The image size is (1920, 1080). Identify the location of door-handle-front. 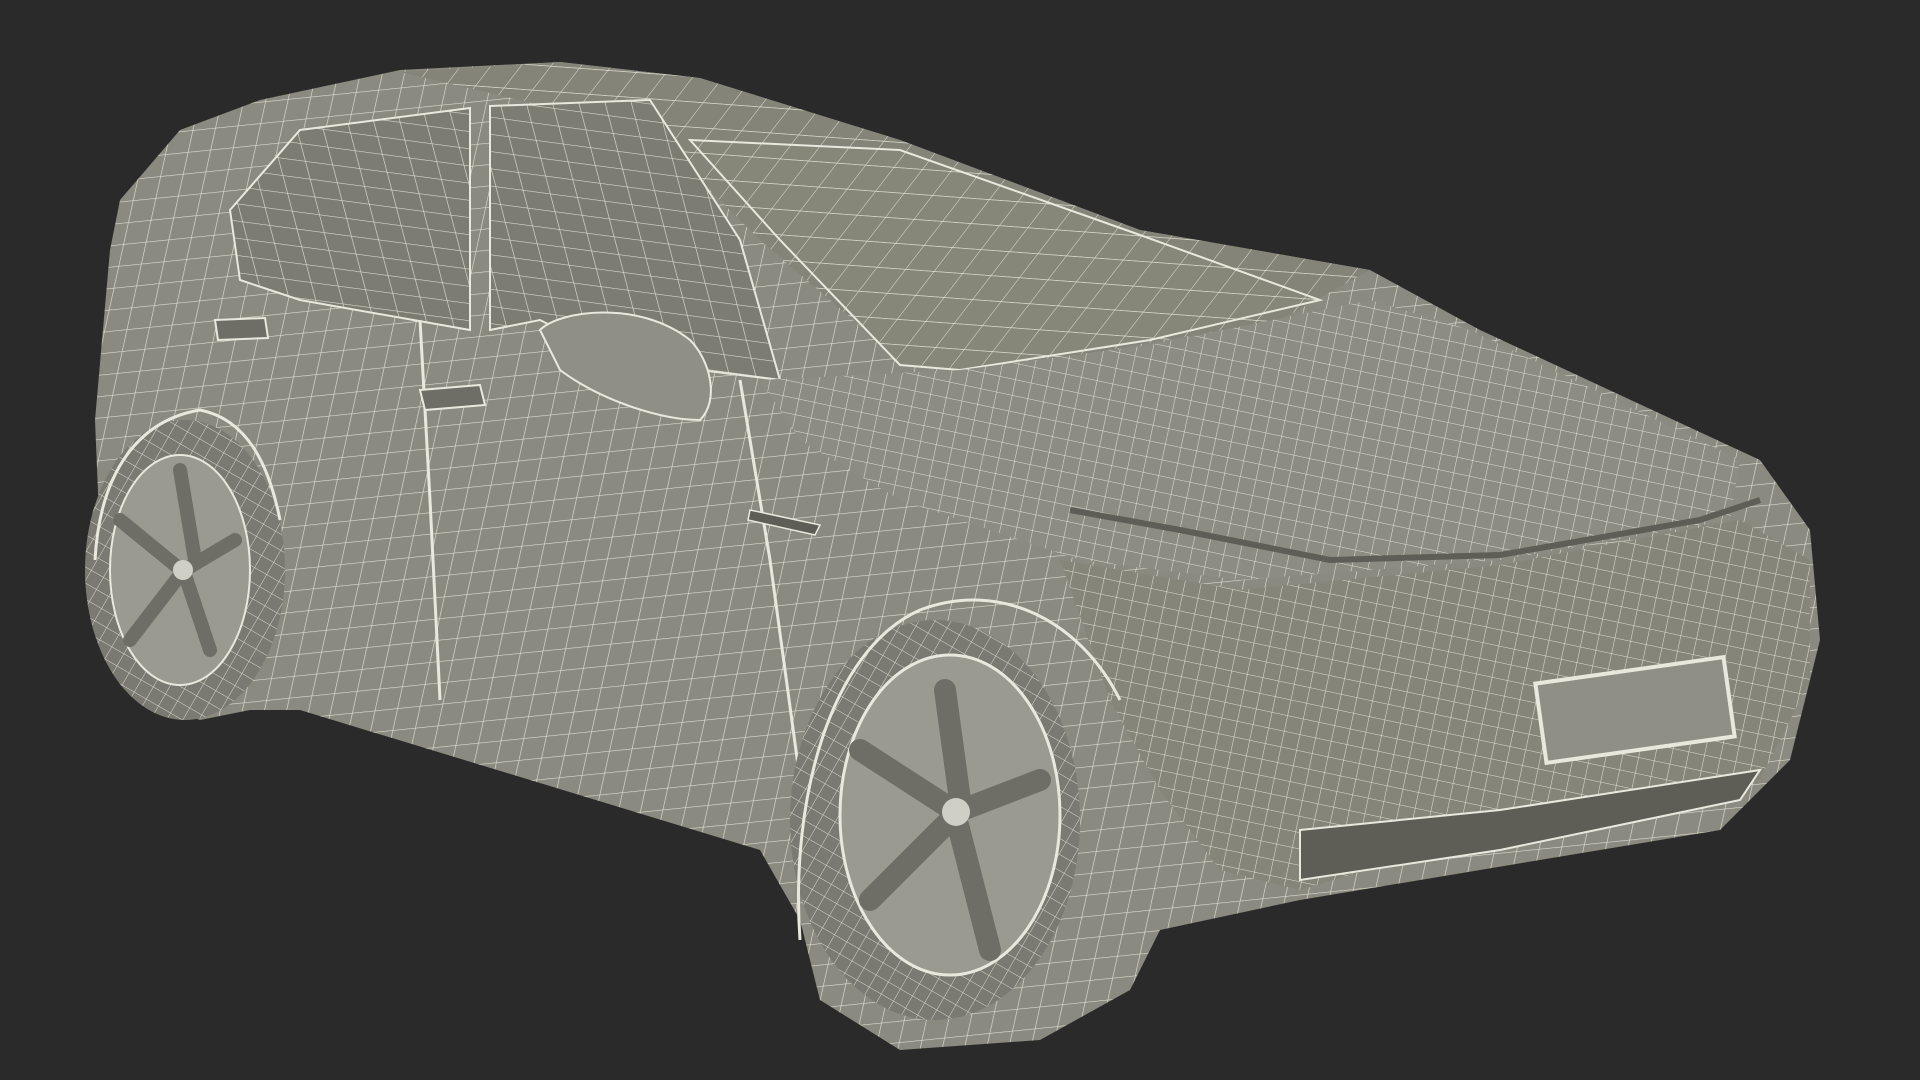
(452, 397).